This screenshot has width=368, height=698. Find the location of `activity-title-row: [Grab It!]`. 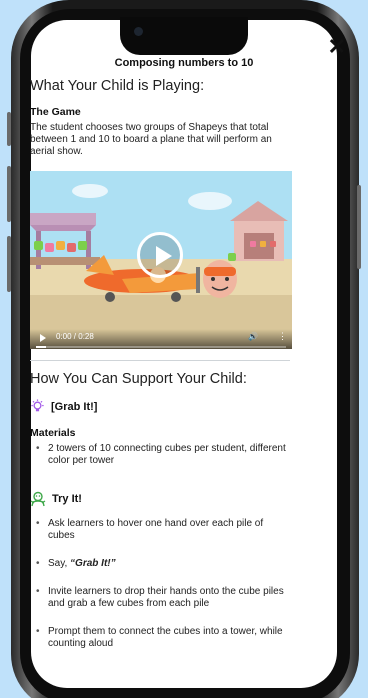

activity-title-row: [Grab It!] is located at coordinates (63, 406).